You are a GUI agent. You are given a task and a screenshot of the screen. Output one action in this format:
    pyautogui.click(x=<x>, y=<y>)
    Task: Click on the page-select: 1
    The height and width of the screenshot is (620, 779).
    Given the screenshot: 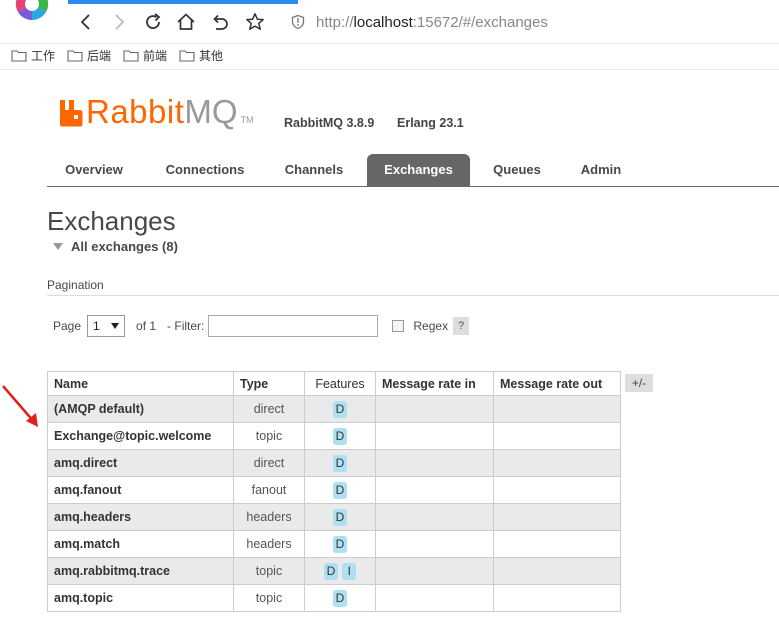 What is the action you would take?
    pyautogui.click(x=106, y=326)
    